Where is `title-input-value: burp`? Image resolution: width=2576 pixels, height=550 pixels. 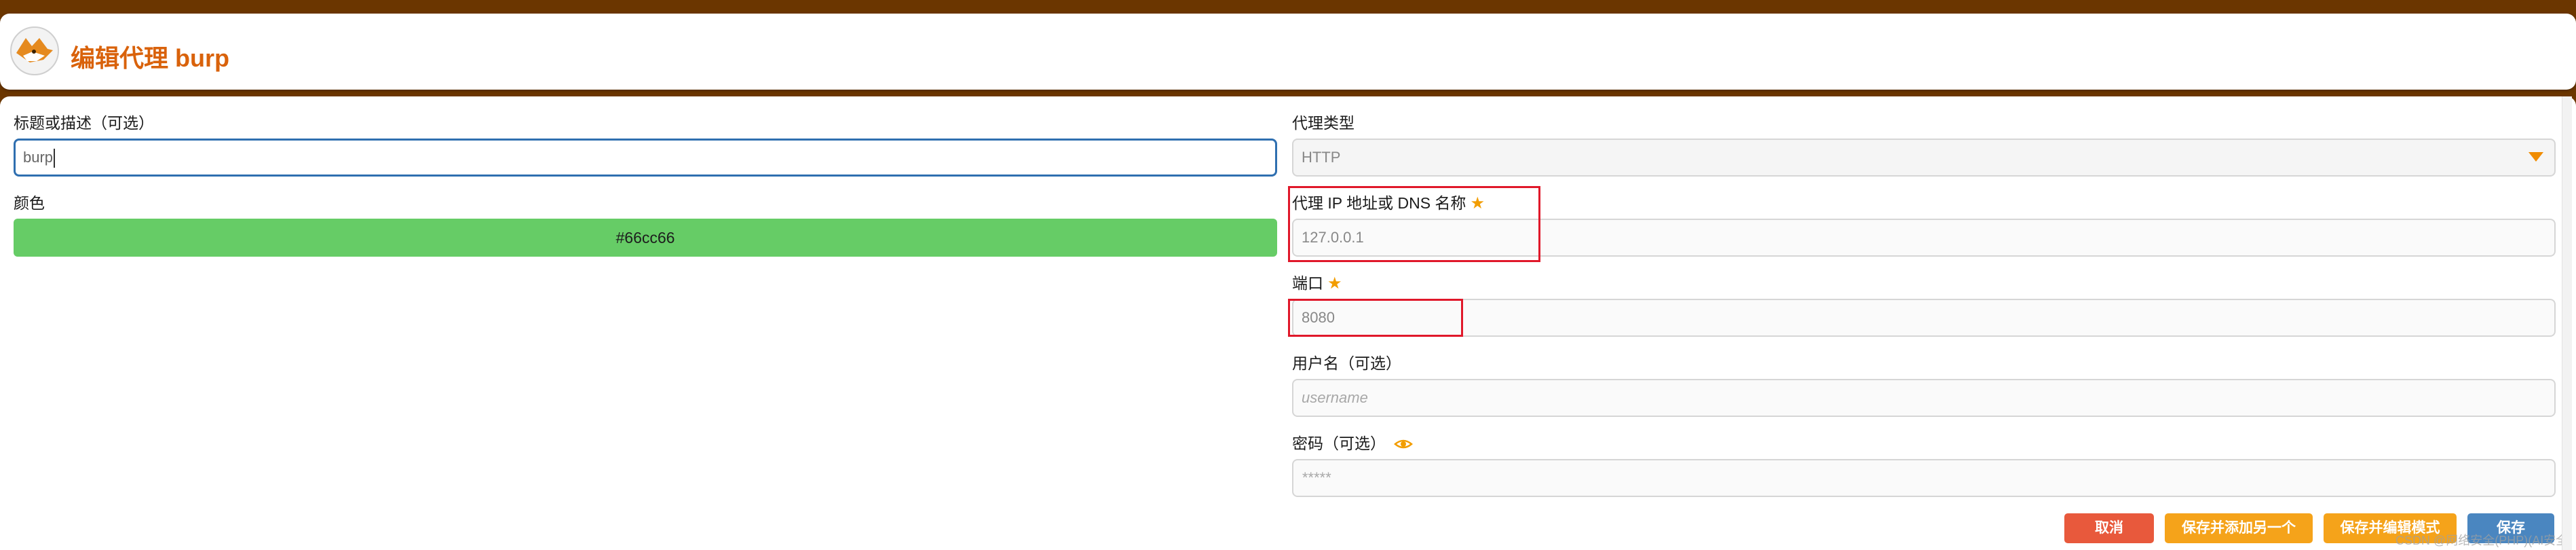
title-input-value: burp is located at coordinates (38, 157).